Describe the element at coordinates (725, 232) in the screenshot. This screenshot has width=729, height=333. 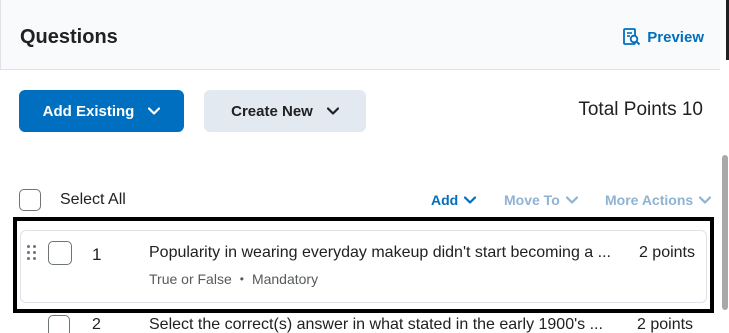
I see `scrollbar-thumb` at that location.